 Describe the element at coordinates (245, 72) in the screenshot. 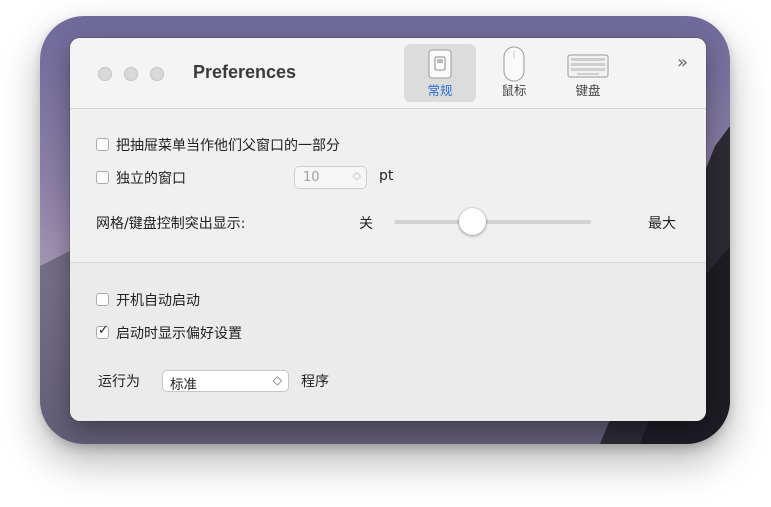

I see `window-title: Preferences` at that location.